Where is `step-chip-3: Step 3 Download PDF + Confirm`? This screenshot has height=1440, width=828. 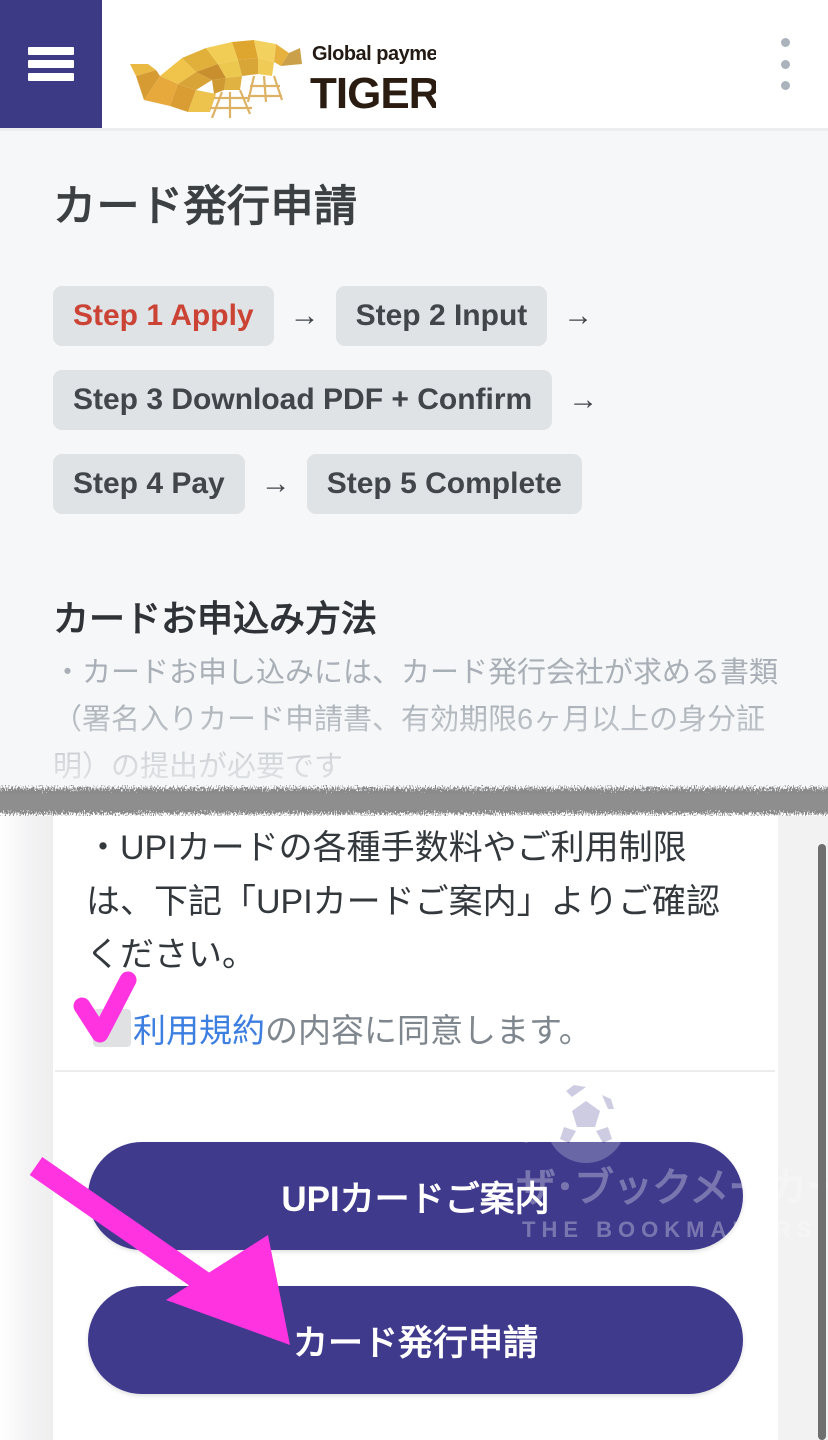 step-chip-3: Step 3 Download PDF + Confirm is located at coordinates (303, 400).